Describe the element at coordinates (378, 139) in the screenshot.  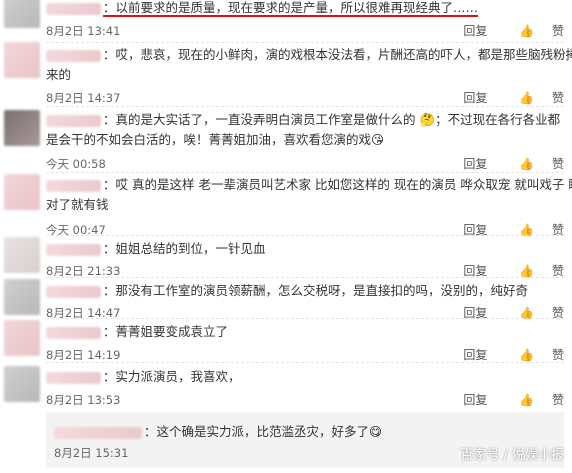
I see `emoji-kiss: 😘` at that location.